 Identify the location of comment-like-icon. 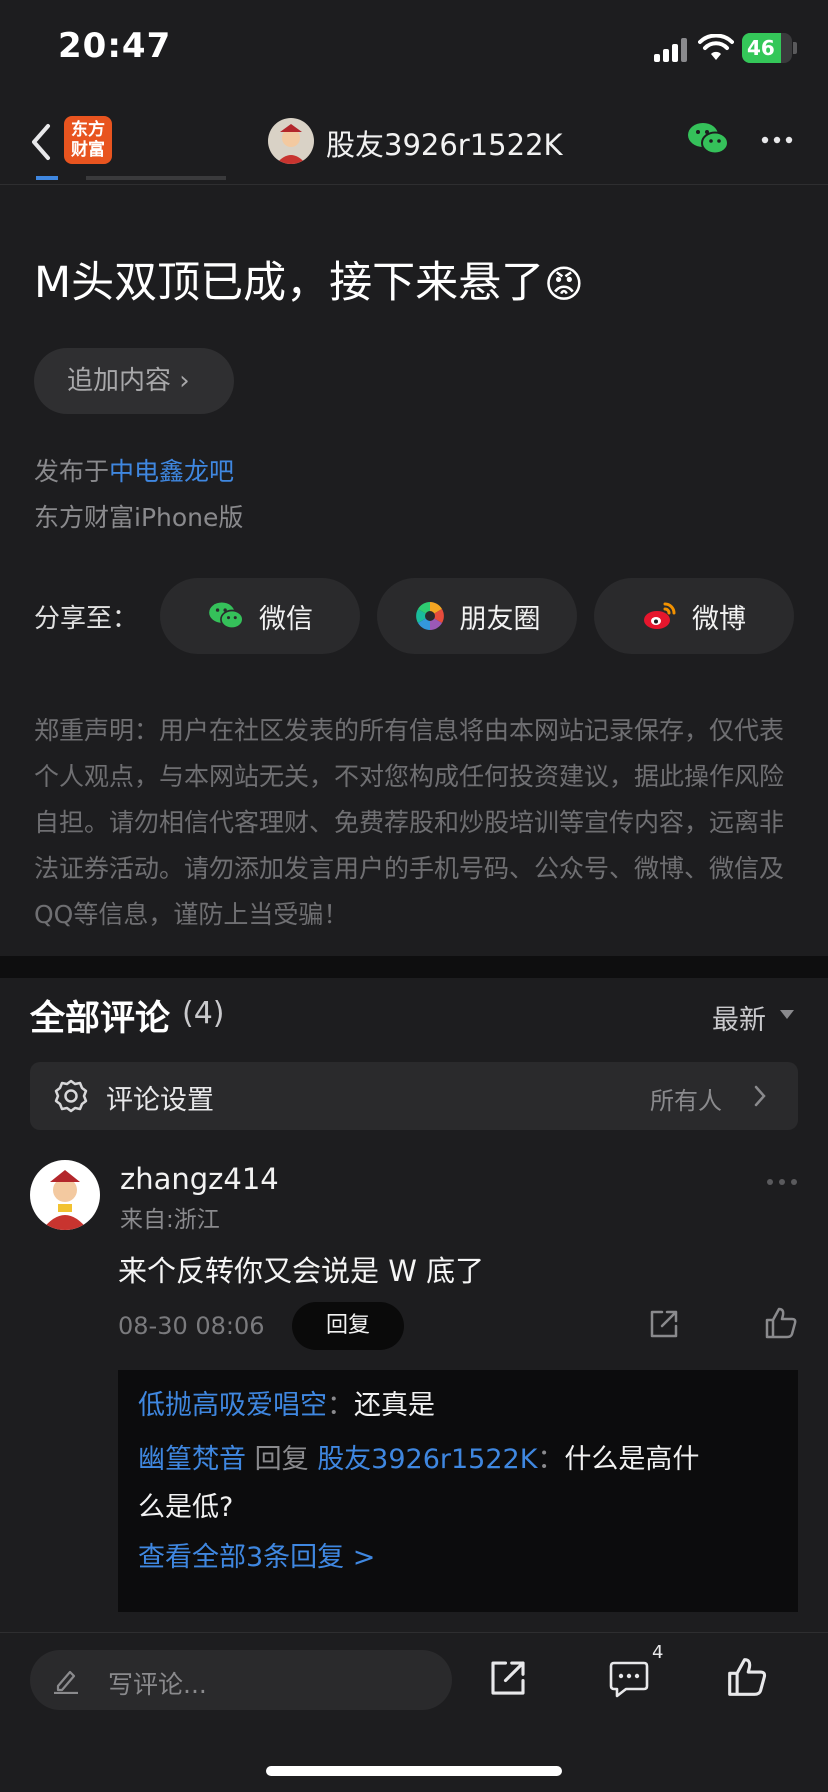
(781, 1323).